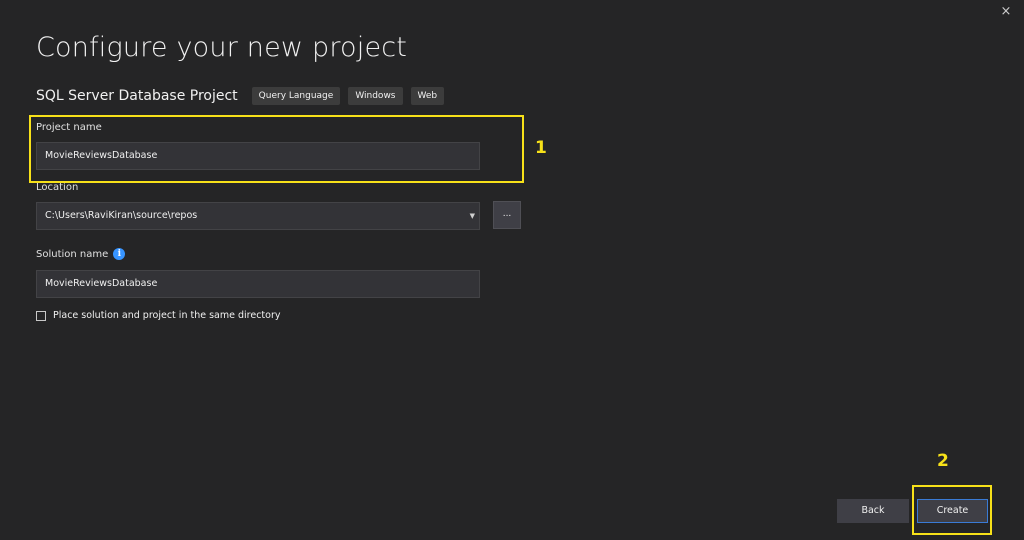 This screenshot has width=1024, height=540. Describe the element at coordinates (943, 461) in the screenshot. I see `annotation-marker-2: 2` at that location.